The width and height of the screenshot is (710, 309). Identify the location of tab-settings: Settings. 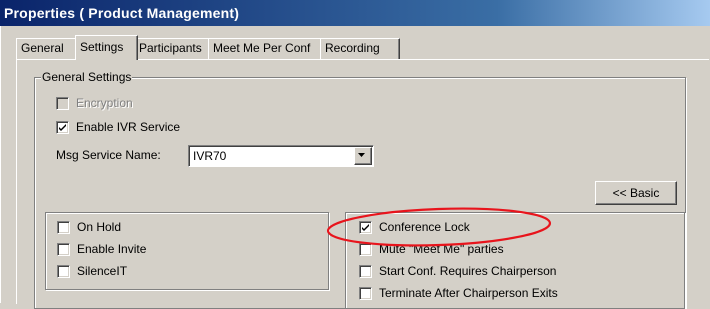
(106, 47).